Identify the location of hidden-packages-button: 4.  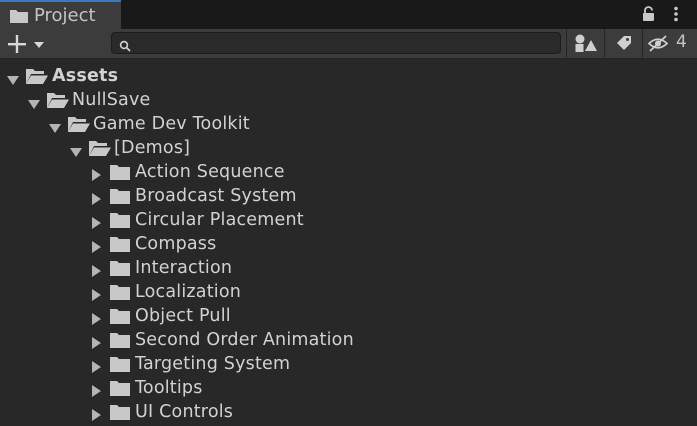
(669, 43).